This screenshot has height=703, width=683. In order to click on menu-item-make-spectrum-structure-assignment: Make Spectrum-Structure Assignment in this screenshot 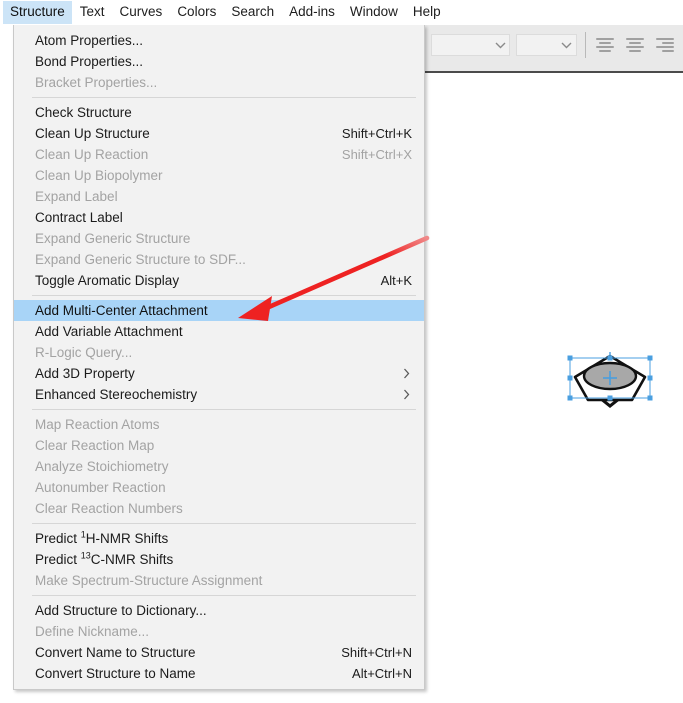, I will do `click(219, 580)`.